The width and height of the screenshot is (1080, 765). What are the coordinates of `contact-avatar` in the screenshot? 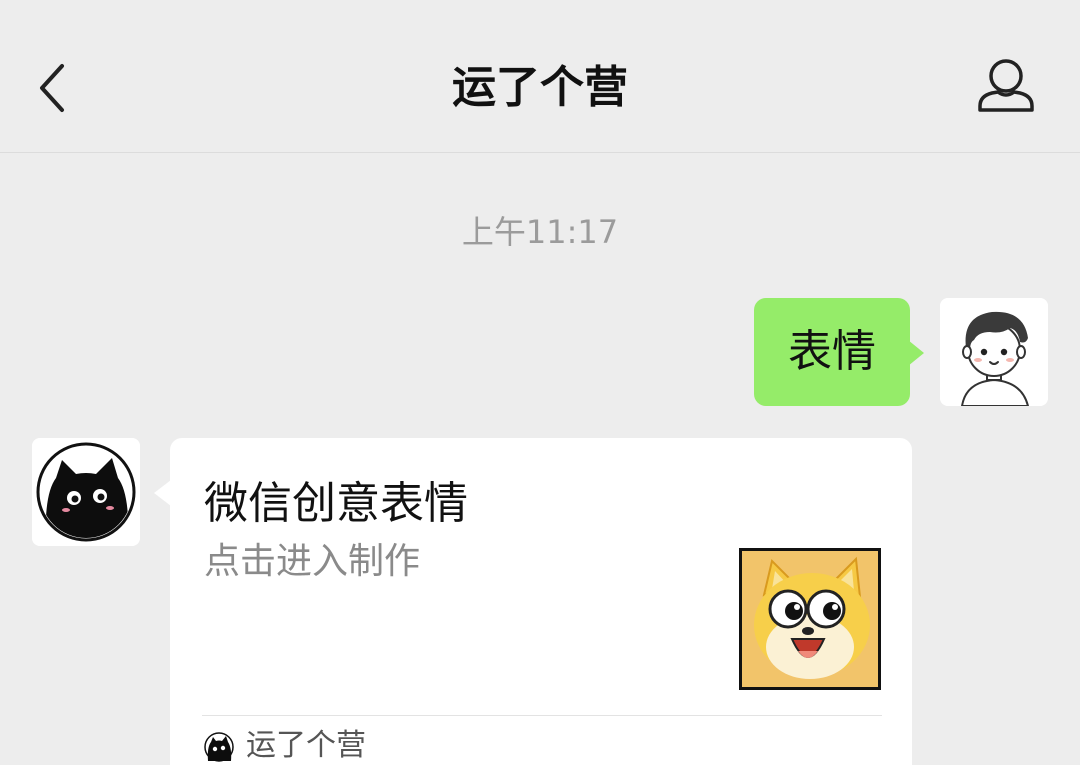 It's located at (86, 492).